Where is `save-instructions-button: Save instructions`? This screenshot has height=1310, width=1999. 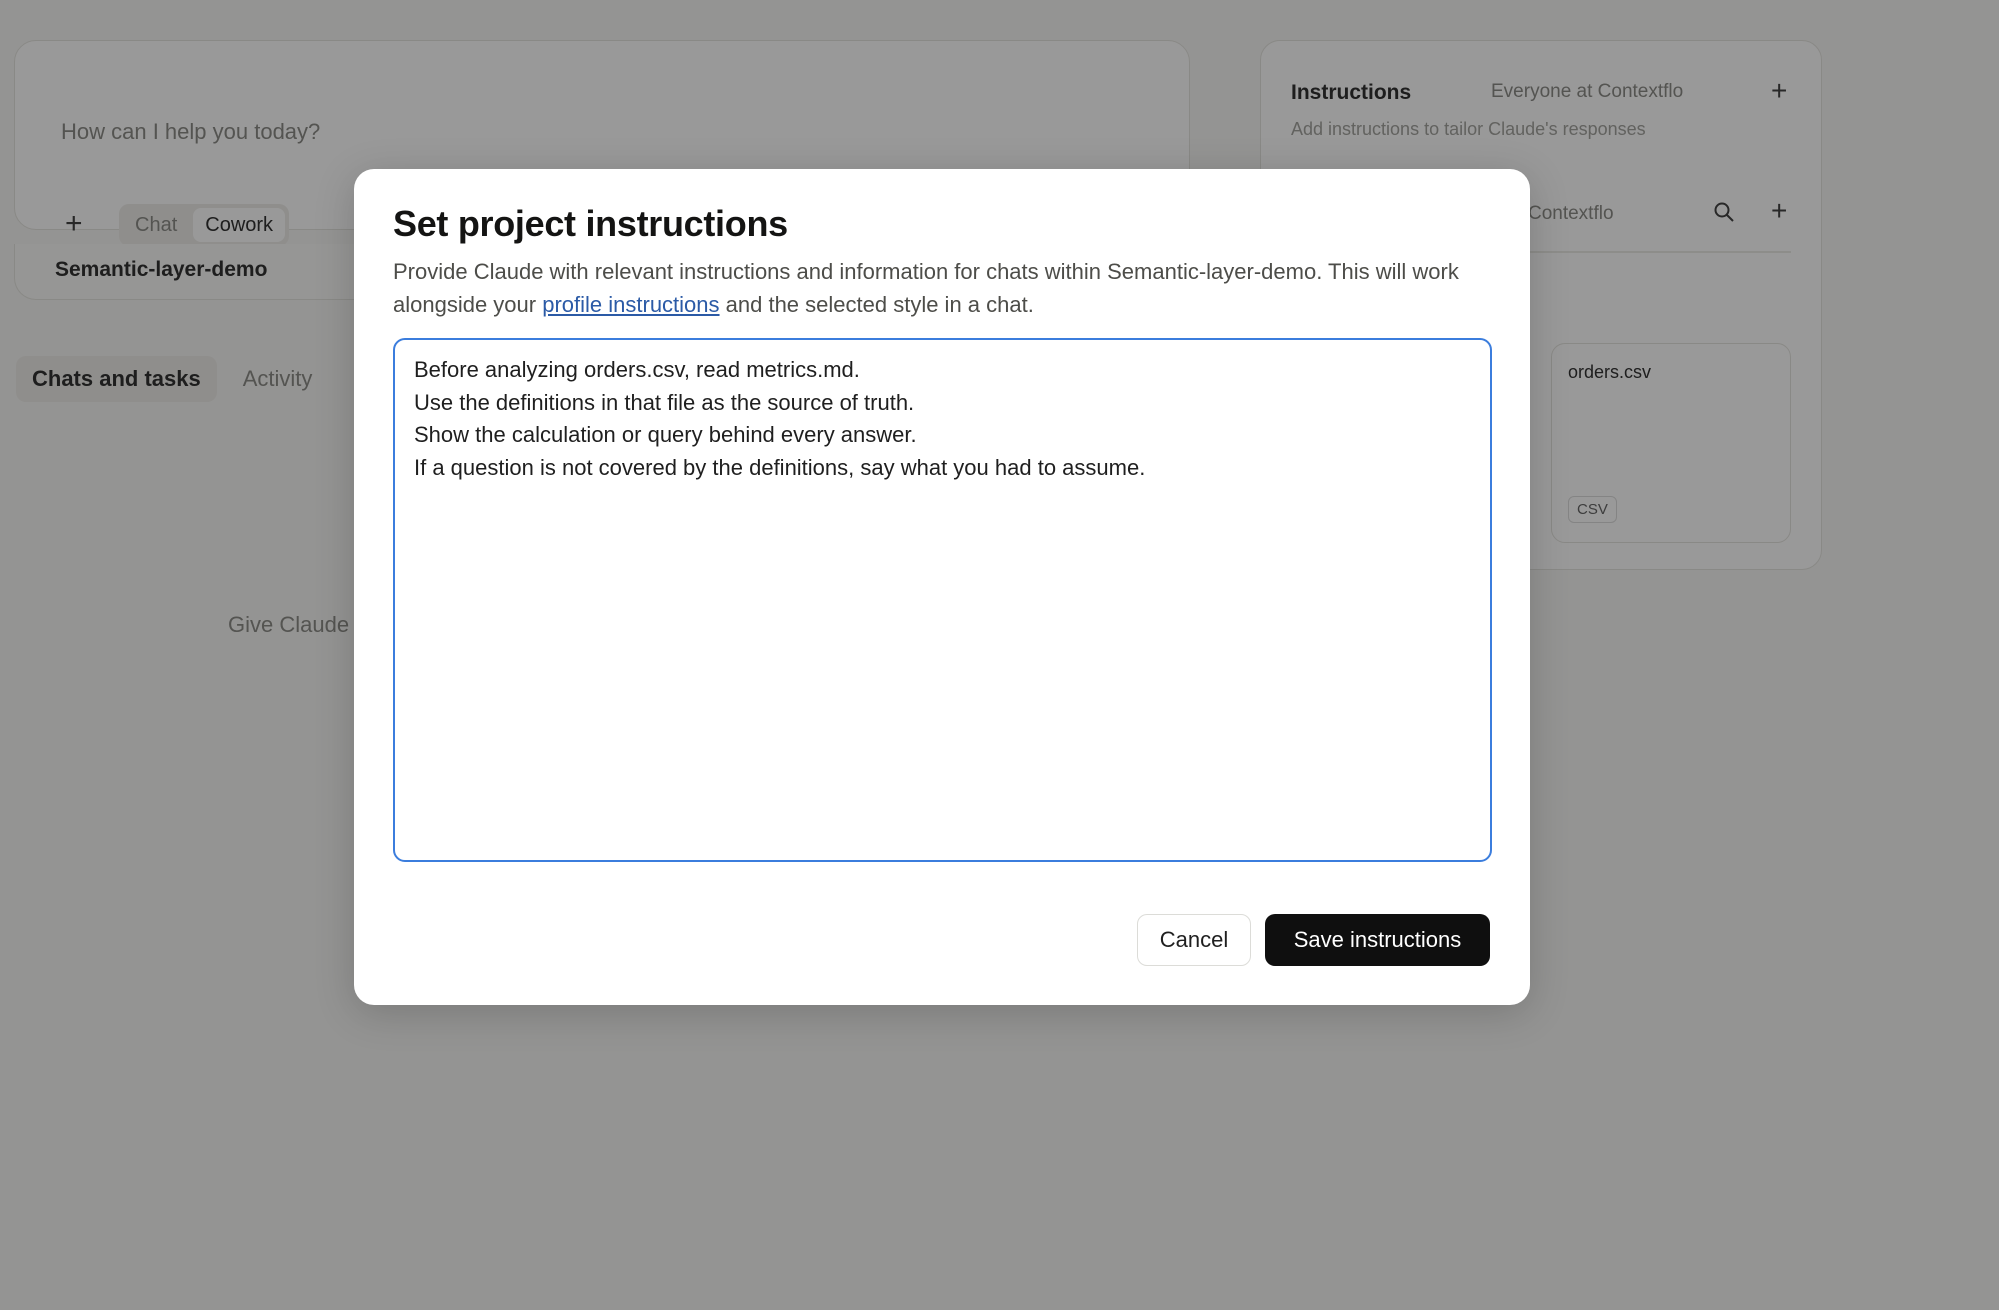 save-instructions-button: Save instructions is located at coordinates (1377, 940).